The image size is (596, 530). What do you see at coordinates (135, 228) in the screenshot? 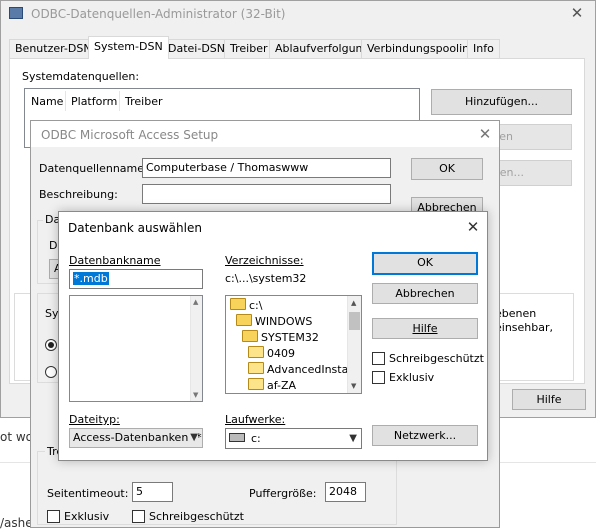
I see `db-select-title: Datenbank auswählen` at bounding box center [135, 228].